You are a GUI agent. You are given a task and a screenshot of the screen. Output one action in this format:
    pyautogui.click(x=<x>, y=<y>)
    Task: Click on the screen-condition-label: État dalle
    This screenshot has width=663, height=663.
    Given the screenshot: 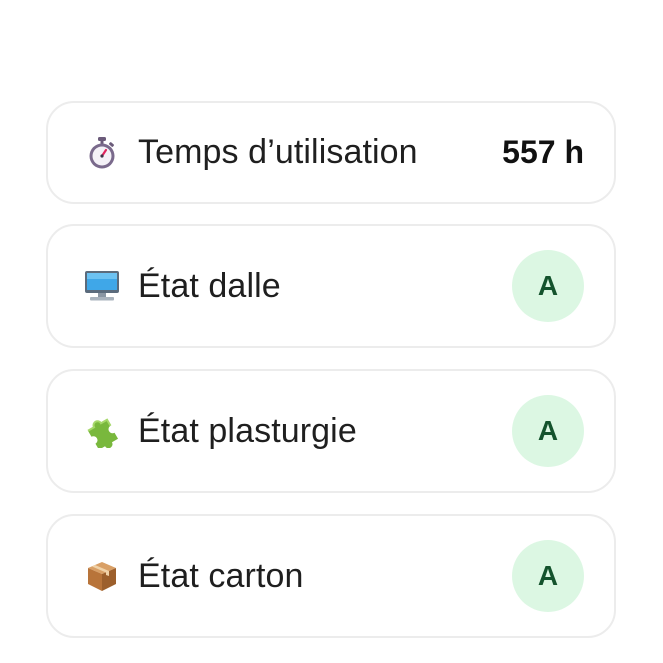 What is the action you would take?
    pyautogui.click(x=209, y=285)
    